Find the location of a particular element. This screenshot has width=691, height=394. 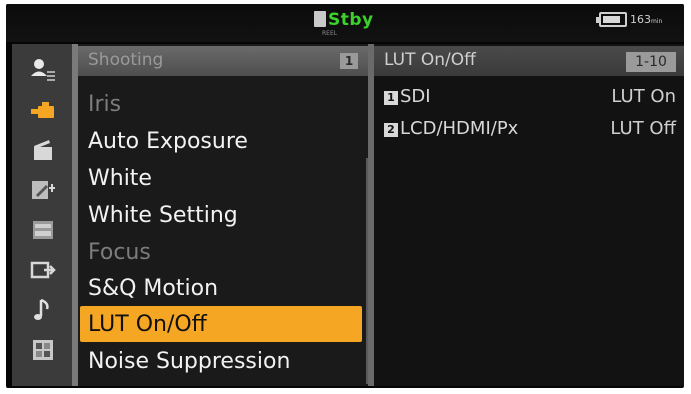

status-bar: Stby REEL 163min is located at coordinates (345, 23).